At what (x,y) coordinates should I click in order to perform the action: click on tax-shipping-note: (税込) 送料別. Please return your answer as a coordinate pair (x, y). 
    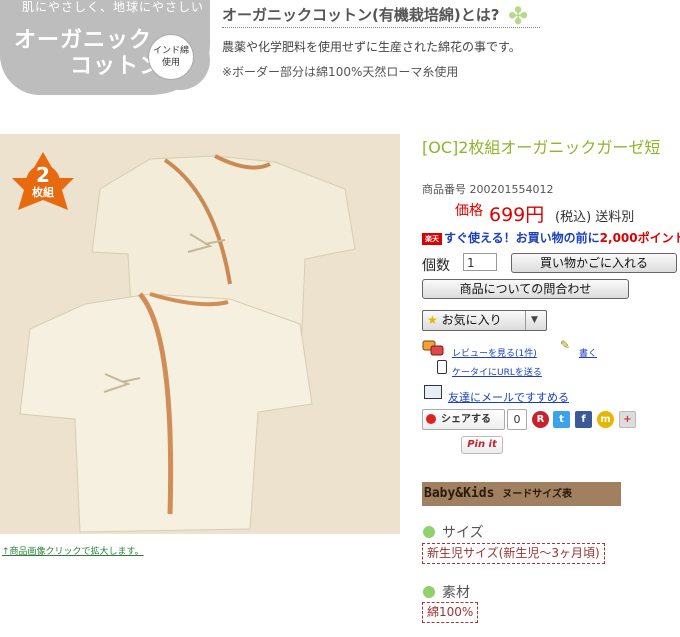
    Looking at the image, I should click on (595, 217).